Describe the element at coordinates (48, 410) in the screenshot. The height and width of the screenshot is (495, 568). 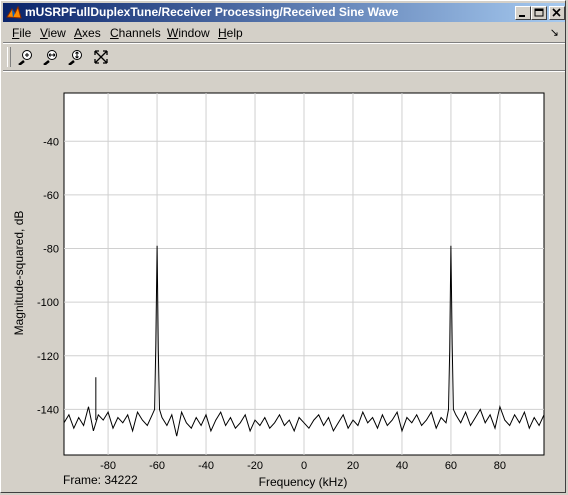
I see `y-tick-label: -140` at that location.